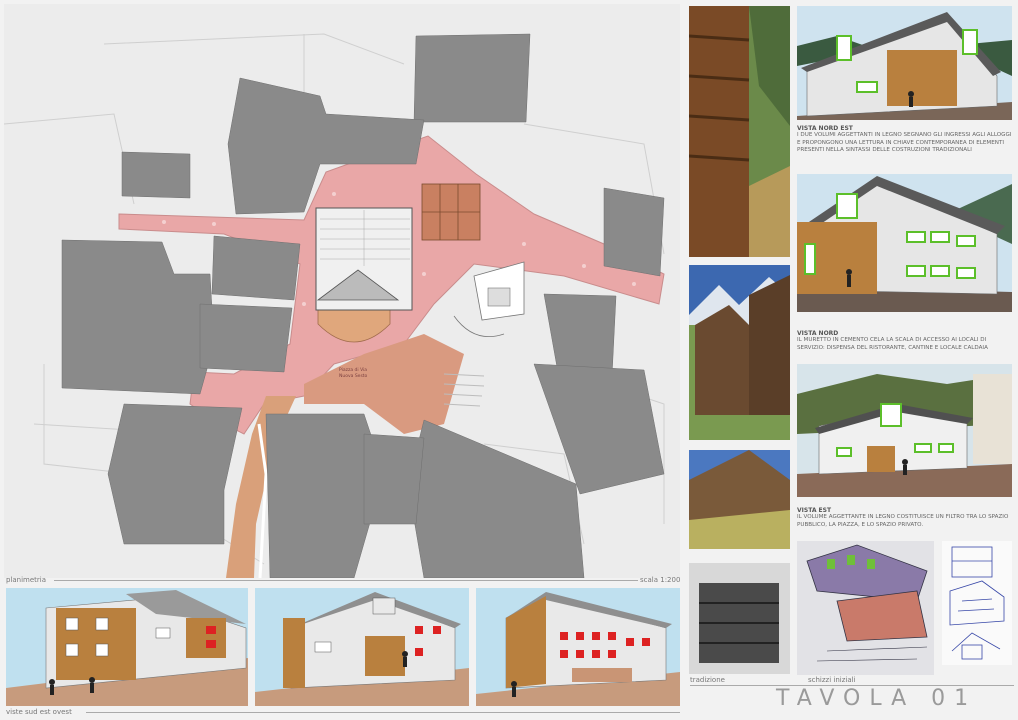 This screenshot has width=1018, height=720. I want to click on render-view-west, so click(578, 647).